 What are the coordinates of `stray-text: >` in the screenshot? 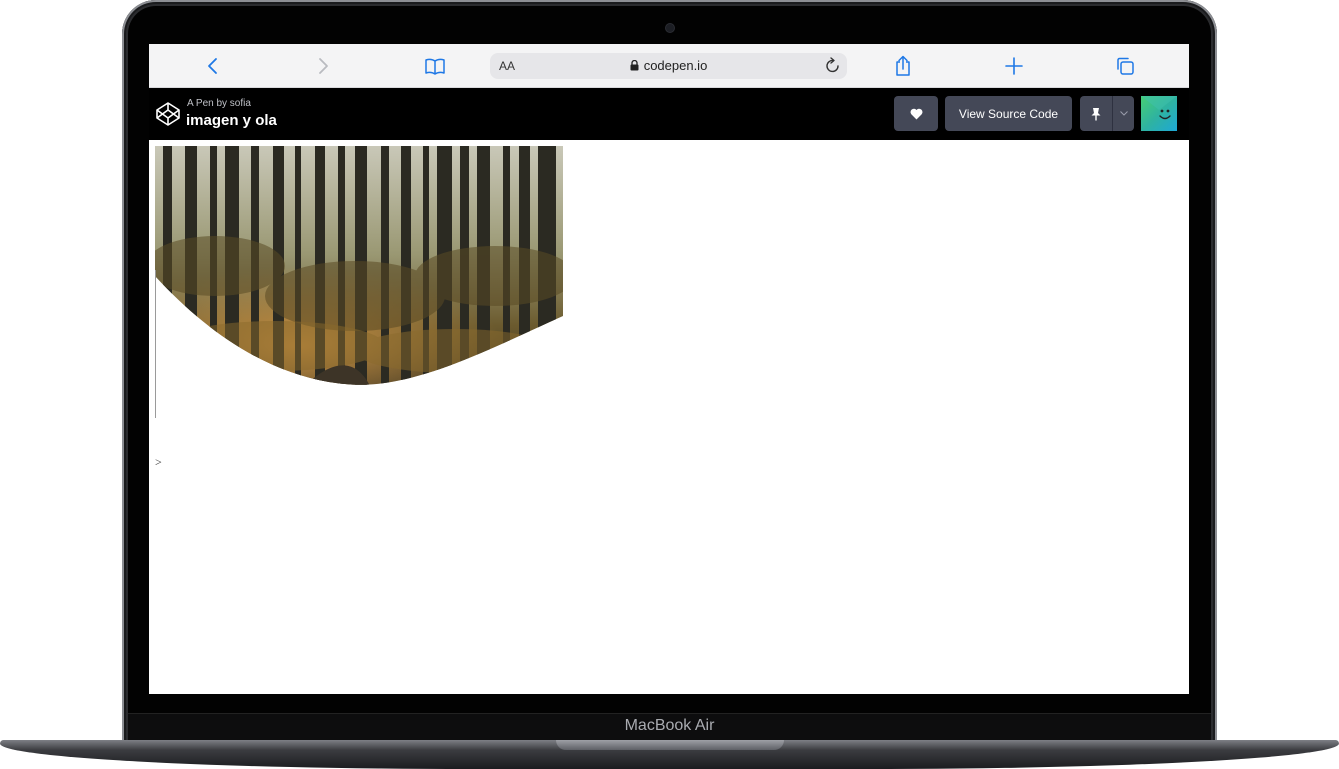 It's located at (158, 462).